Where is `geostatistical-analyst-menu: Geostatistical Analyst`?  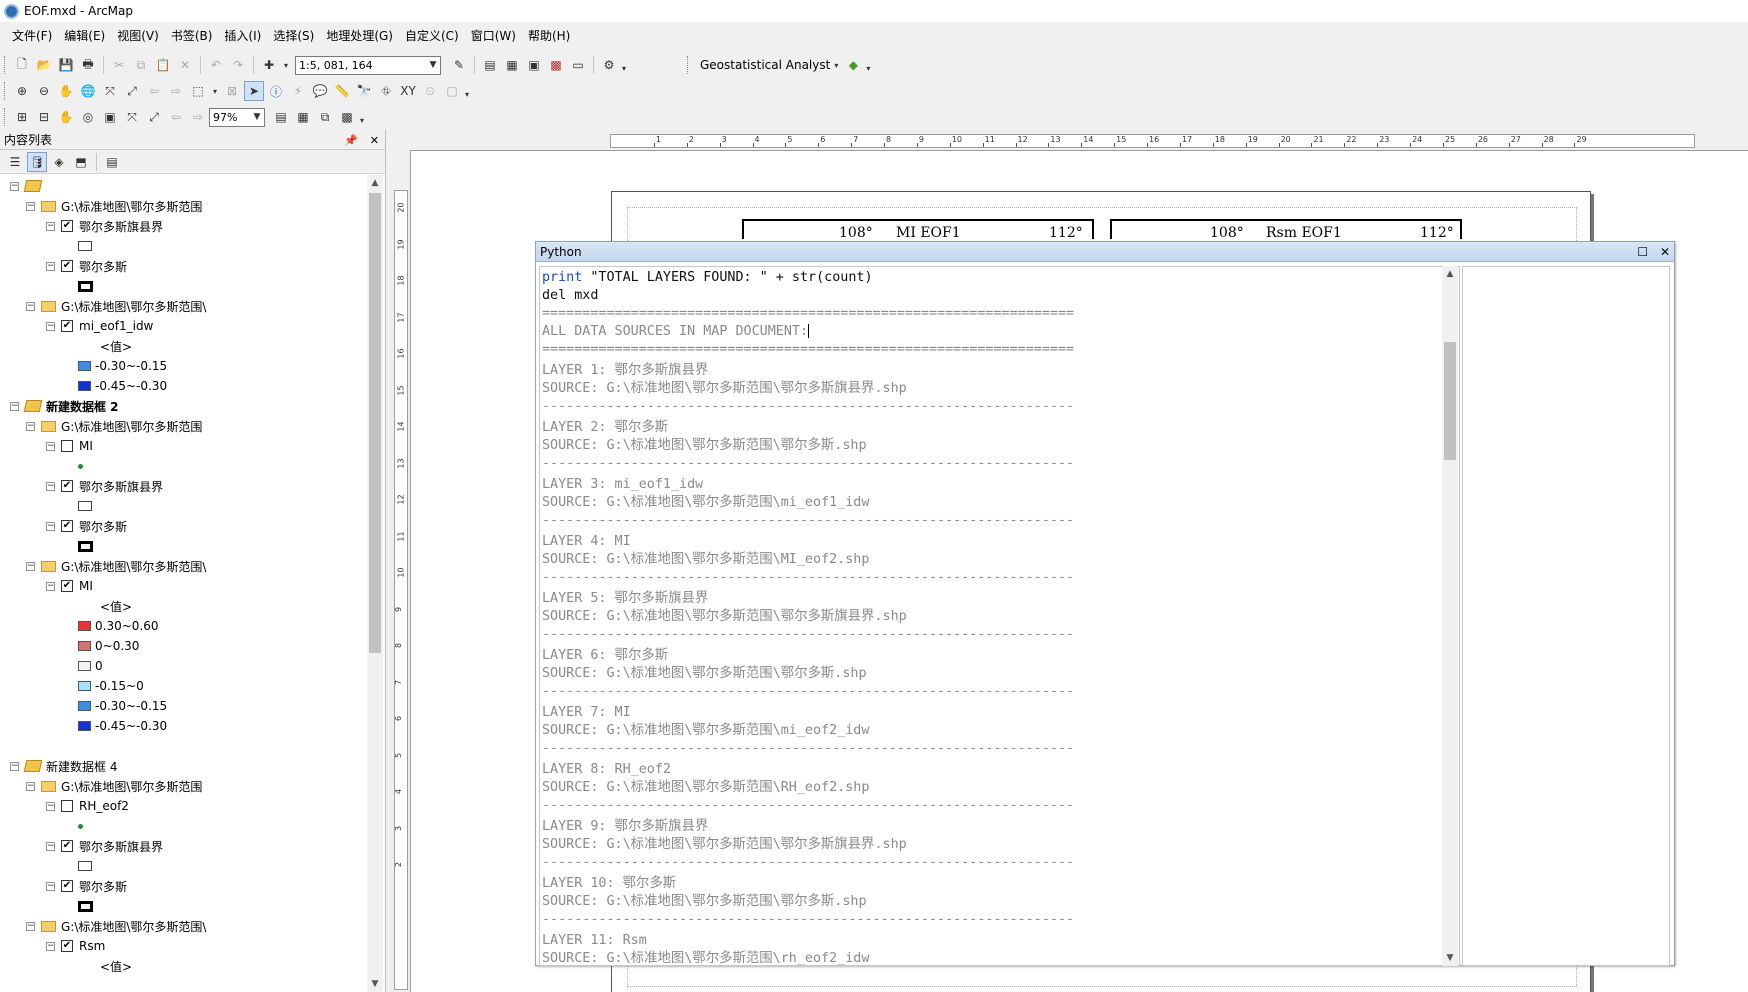 geostatistical-analyst-menu: Geostatistical Analyst is located at coordinates (765, 65).